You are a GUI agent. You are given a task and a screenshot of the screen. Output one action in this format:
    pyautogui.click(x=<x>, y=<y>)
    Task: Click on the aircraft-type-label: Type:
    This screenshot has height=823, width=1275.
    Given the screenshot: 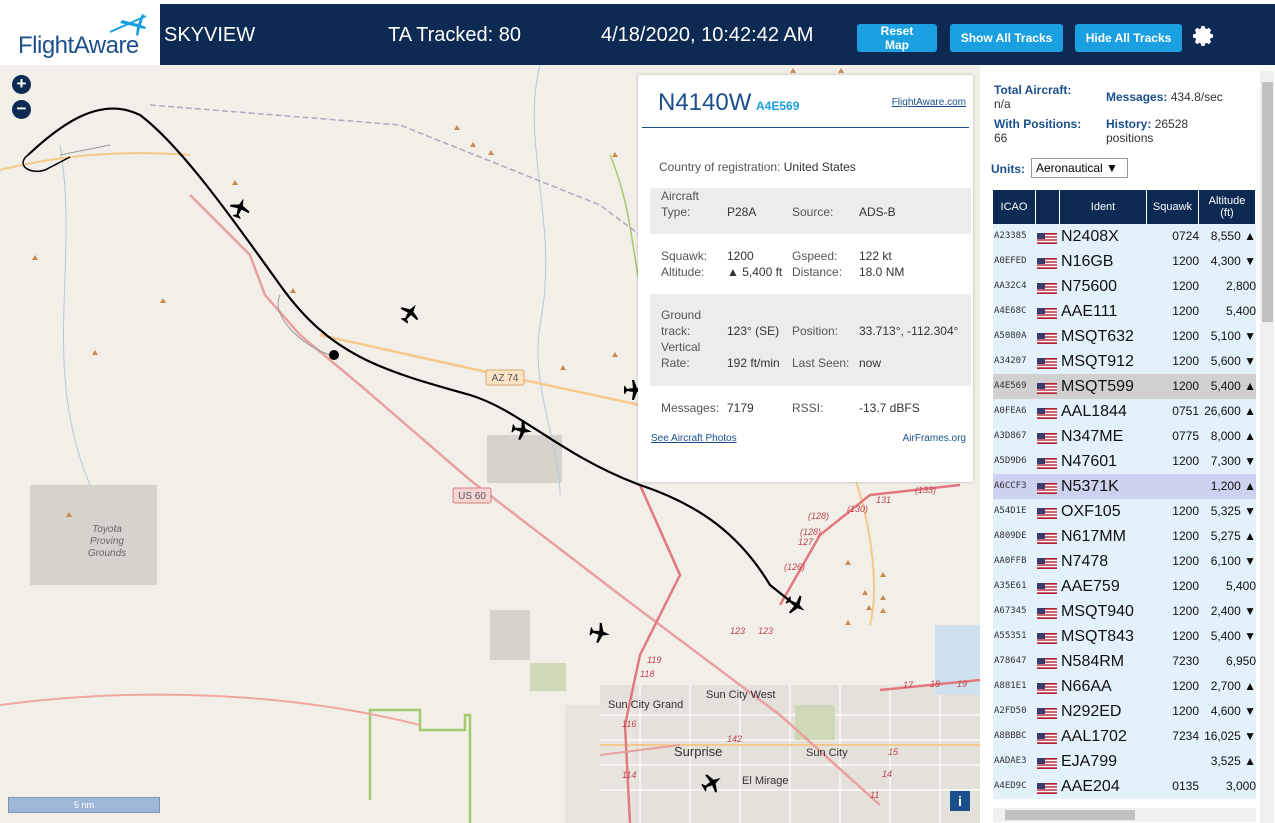 What is the action you would take?
    pyautogui.click(x=676, y=212)
    